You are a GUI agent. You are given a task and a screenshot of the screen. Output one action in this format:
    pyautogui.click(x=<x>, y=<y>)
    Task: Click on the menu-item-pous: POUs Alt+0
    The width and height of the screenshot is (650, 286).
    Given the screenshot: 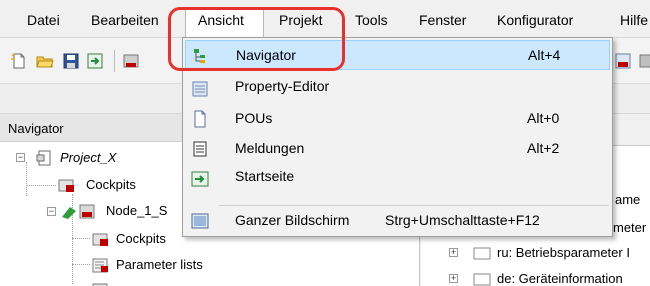 What is the action you would take?
    pyautogui.click(x=397, y=119)
    